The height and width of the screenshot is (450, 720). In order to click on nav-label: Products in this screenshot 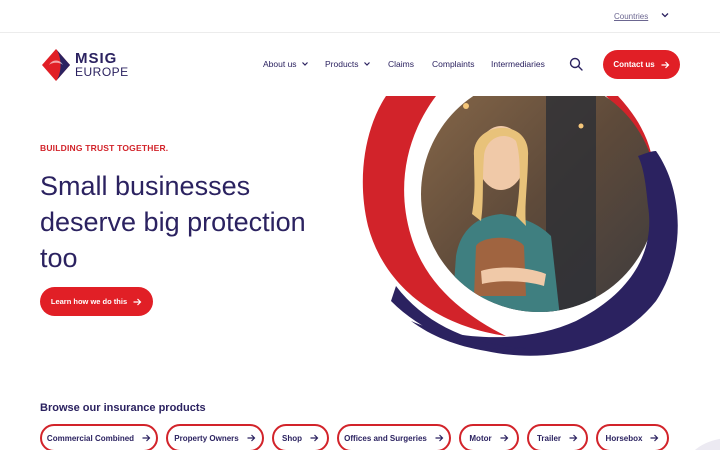, I will do `click(342, 64)`.